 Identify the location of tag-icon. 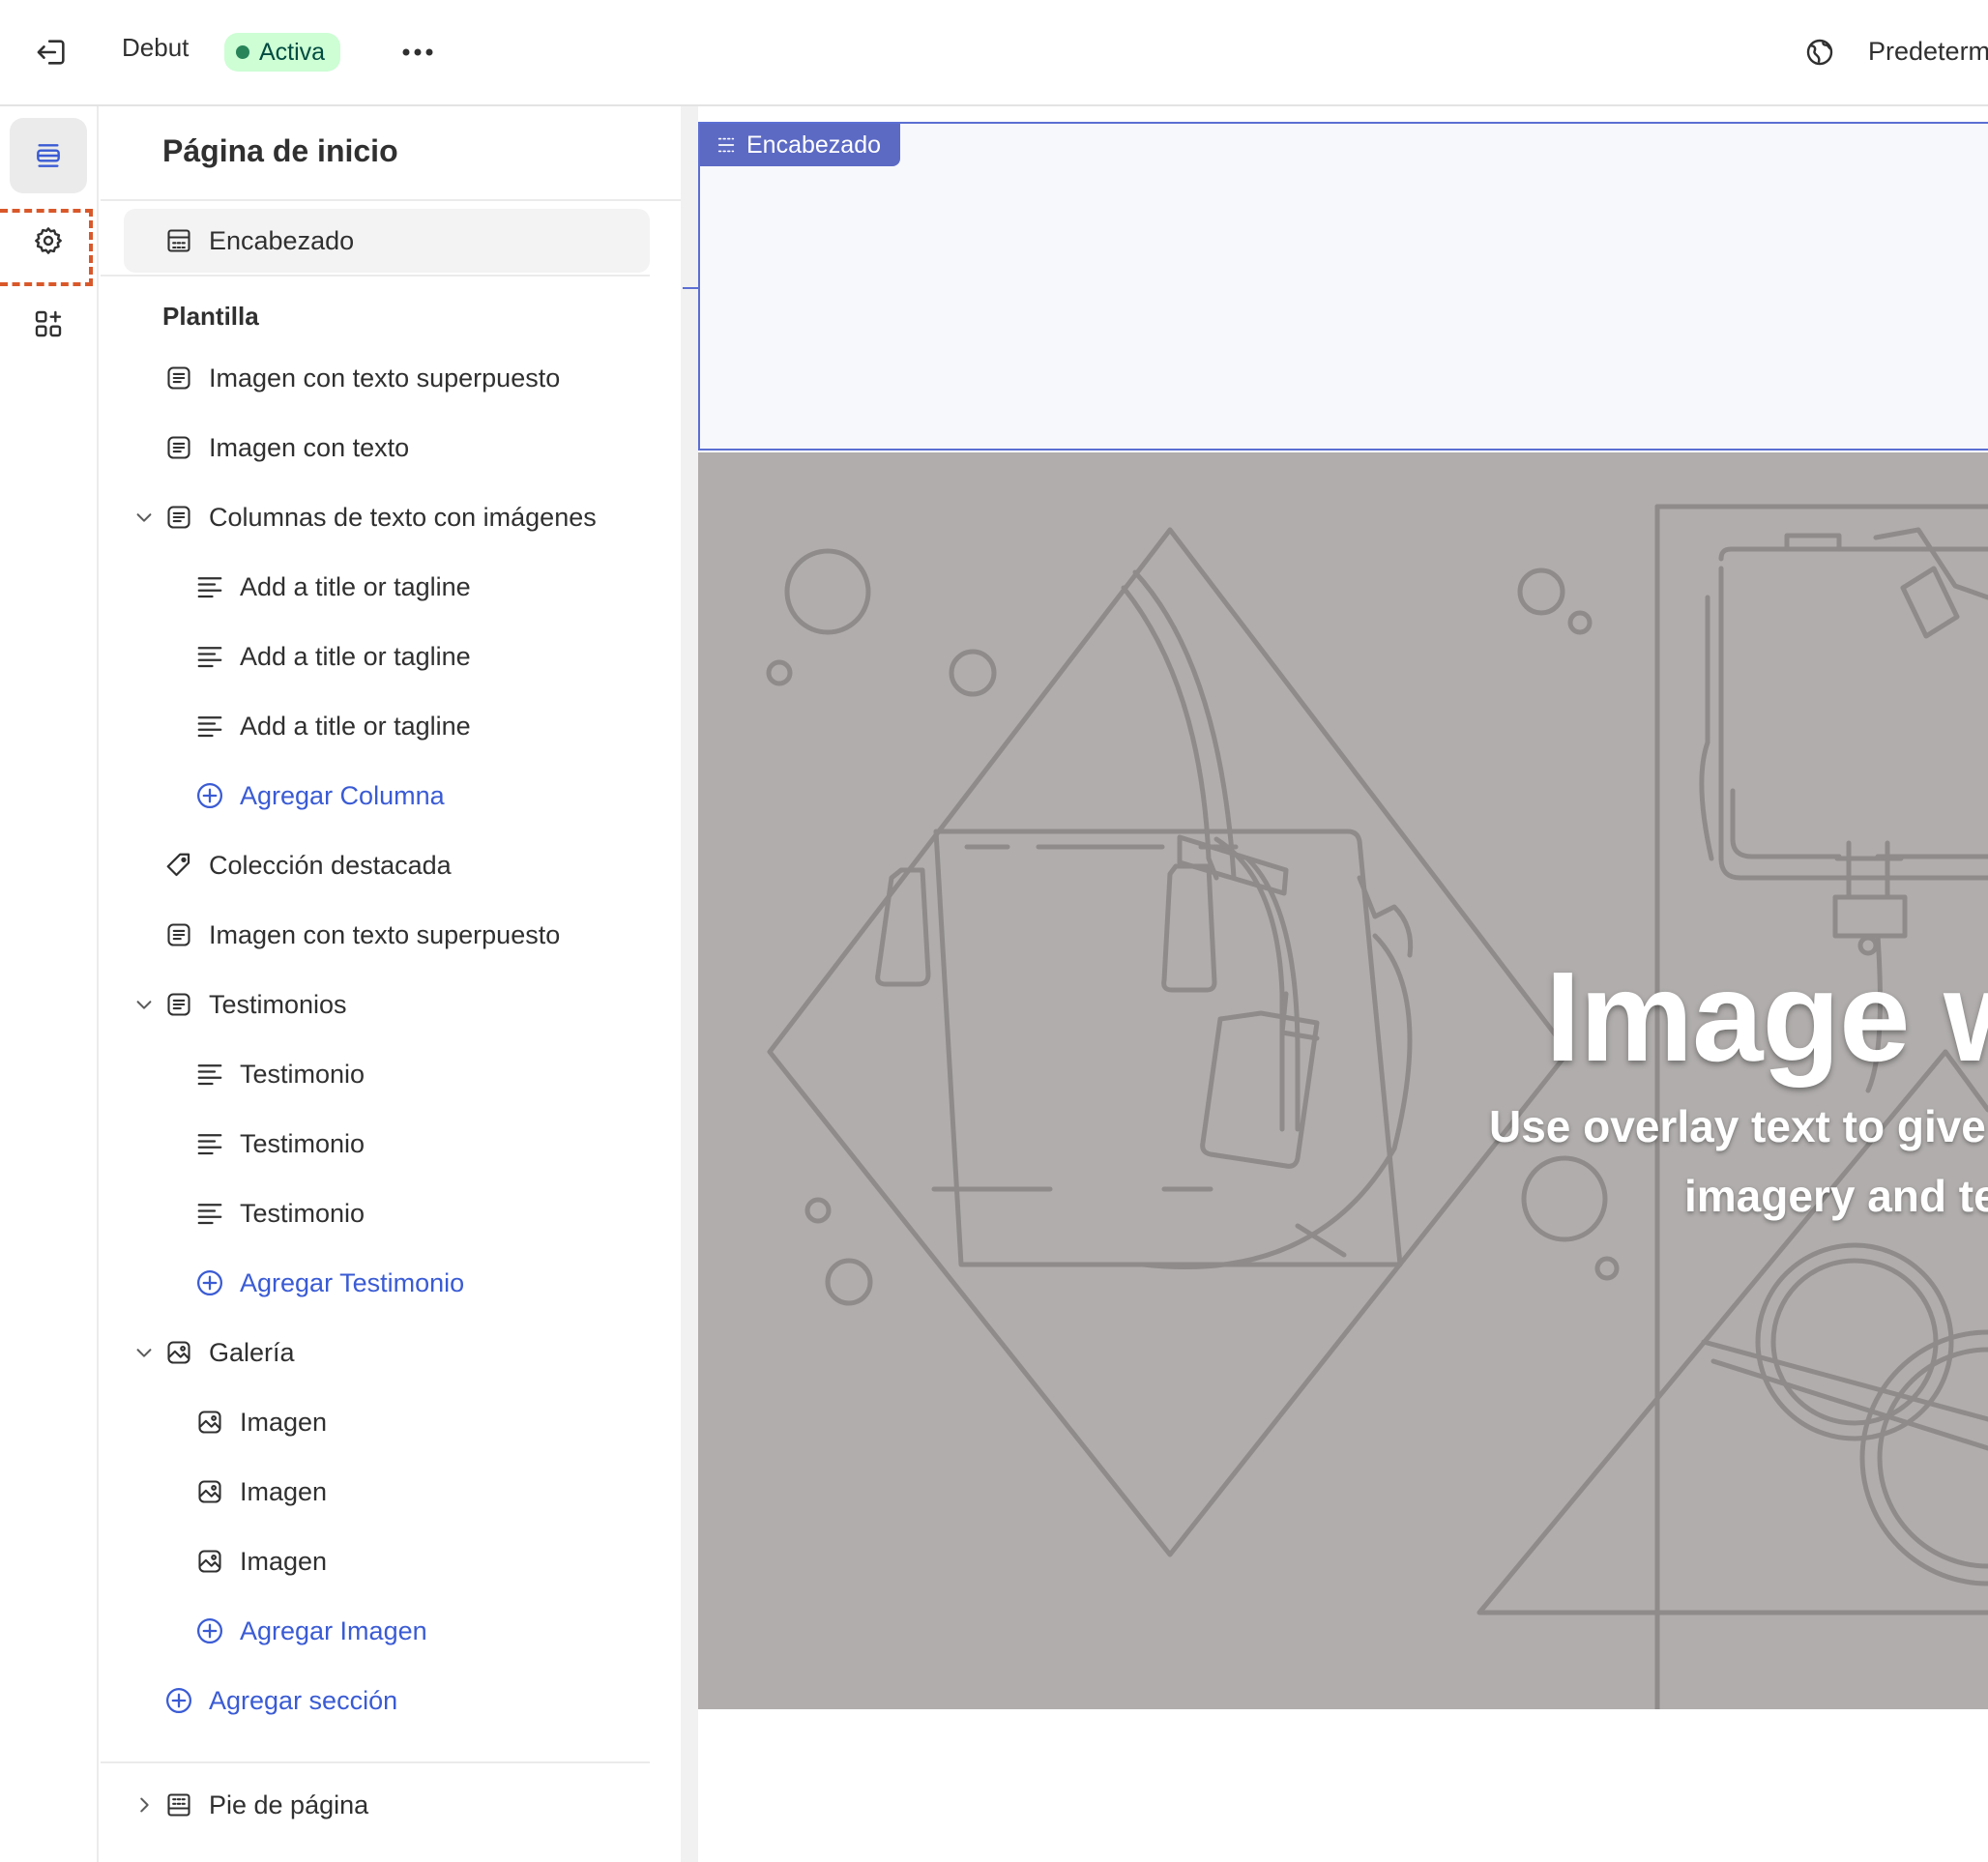
(178, 865).